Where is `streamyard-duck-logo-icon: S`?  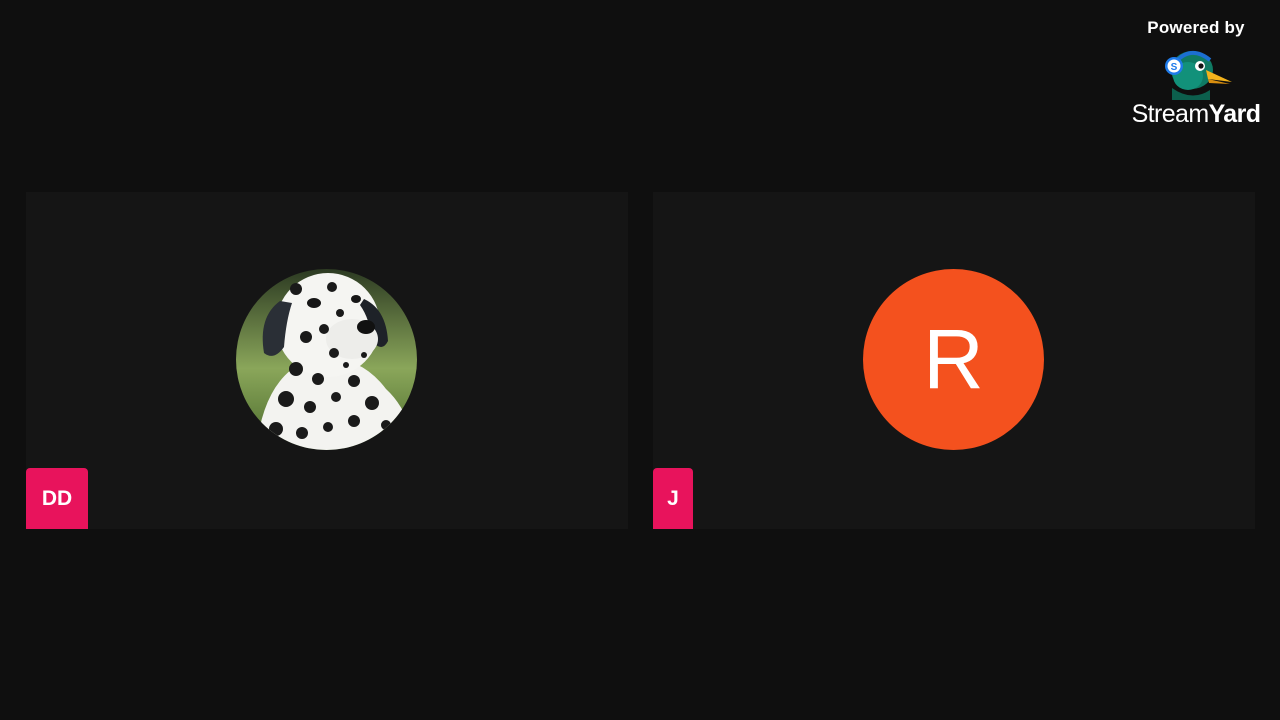 streamyard-duck-logo-icon: S is located at coordinates (1198, 73).